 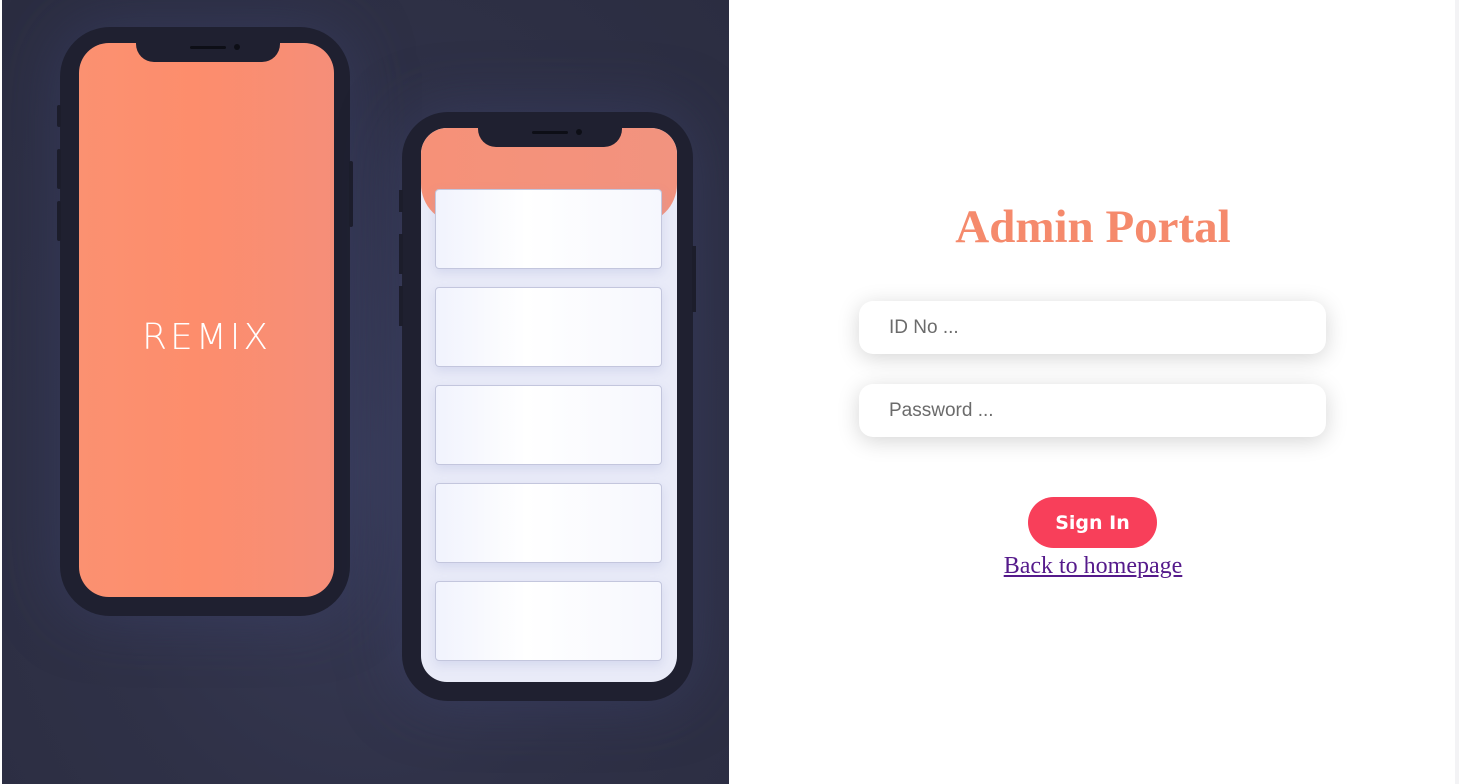 What do you see at coordinates (206, 337) in the screenshot?
I see `remix-logo: REMIX` at bounding box center [206, 337].